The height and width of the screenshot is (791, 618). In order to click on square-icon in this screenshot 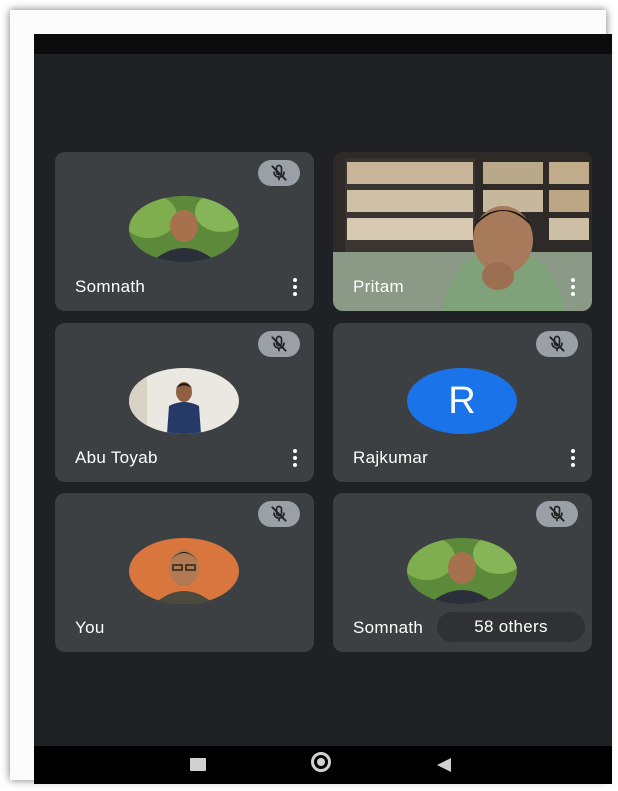, I will do `click(198, 764)`.